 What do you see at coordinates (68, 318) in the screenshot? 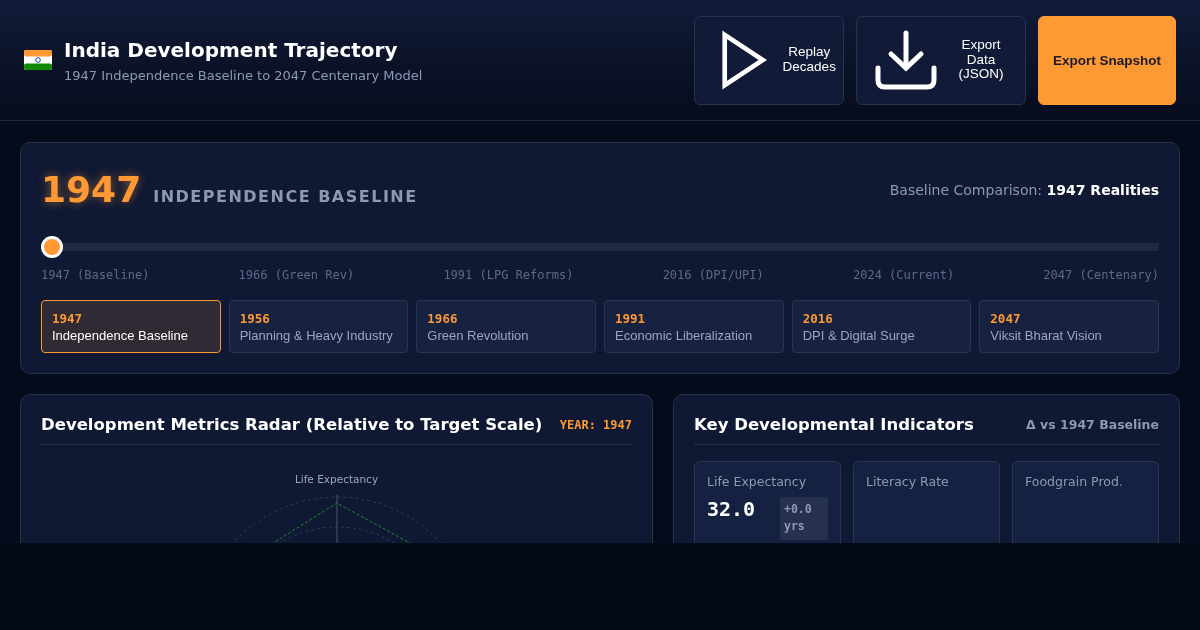
I see `era-year: 1947` at bounding box center [68, 318].